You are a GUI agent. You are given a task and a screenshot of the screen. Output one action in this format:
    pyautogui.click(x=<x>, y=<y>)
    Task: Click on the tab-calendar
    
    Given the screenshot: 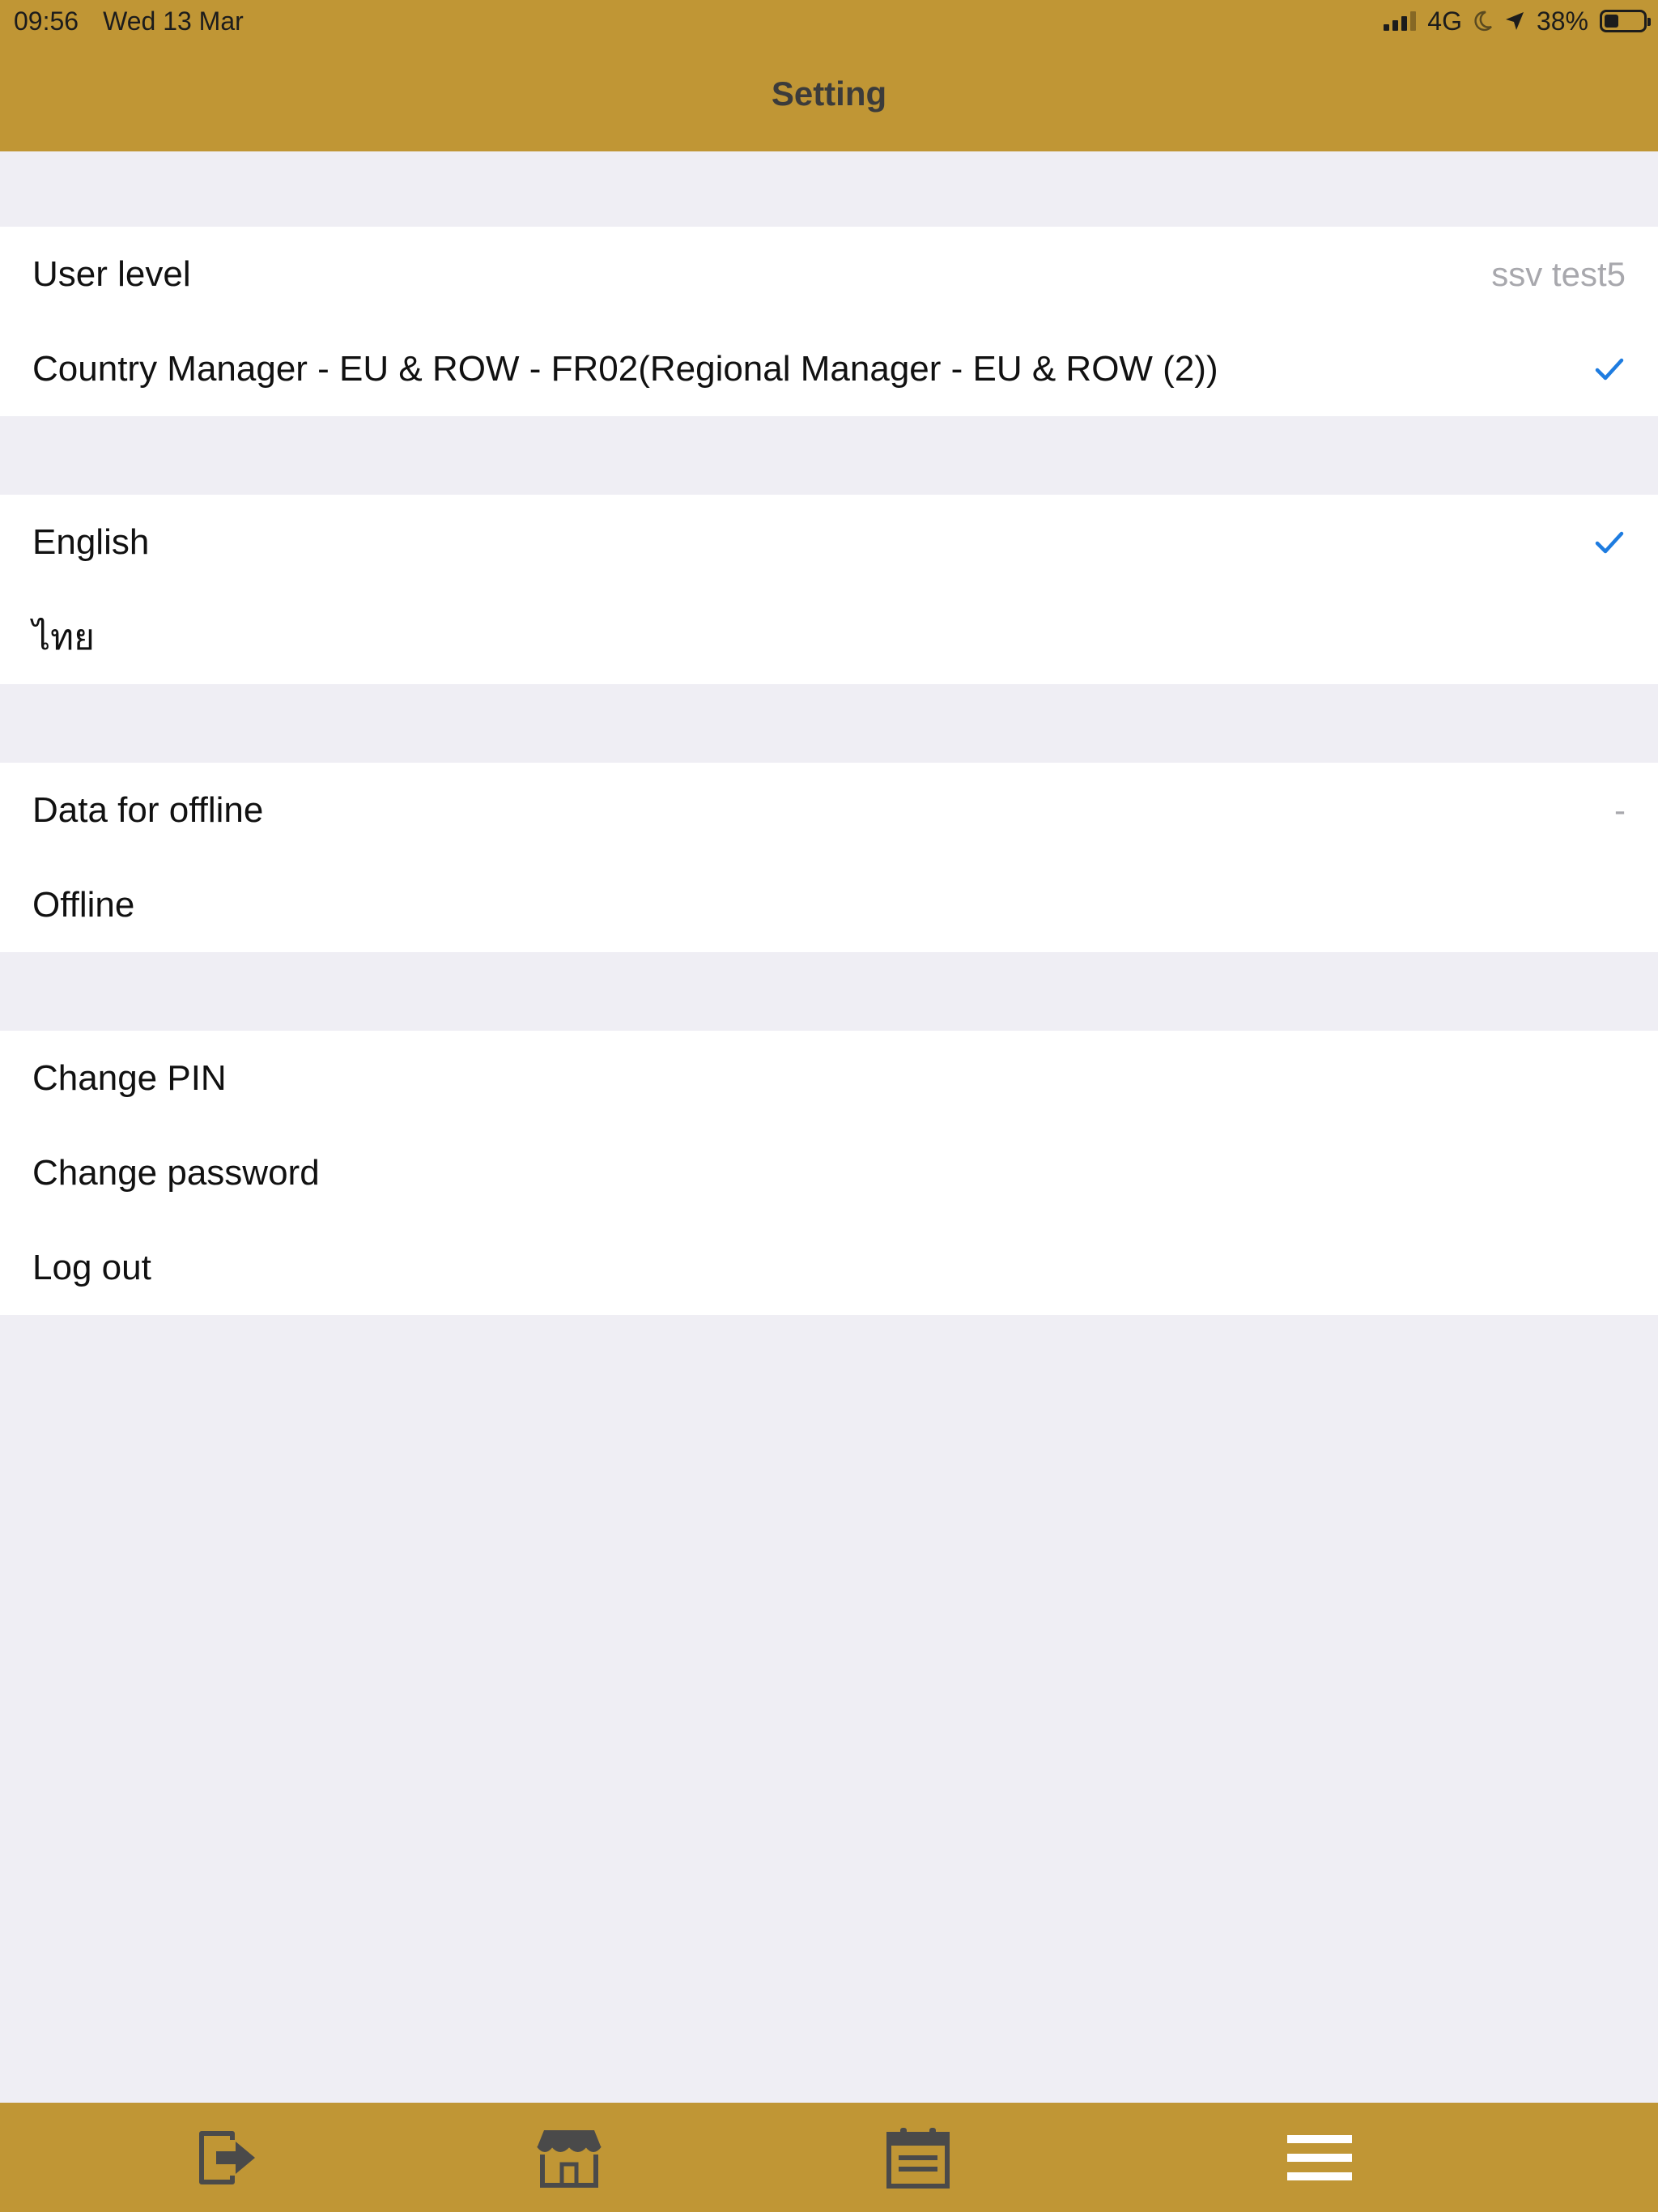 What is the action you would take?
    pyautogui.click(x=918, y=2157)
    